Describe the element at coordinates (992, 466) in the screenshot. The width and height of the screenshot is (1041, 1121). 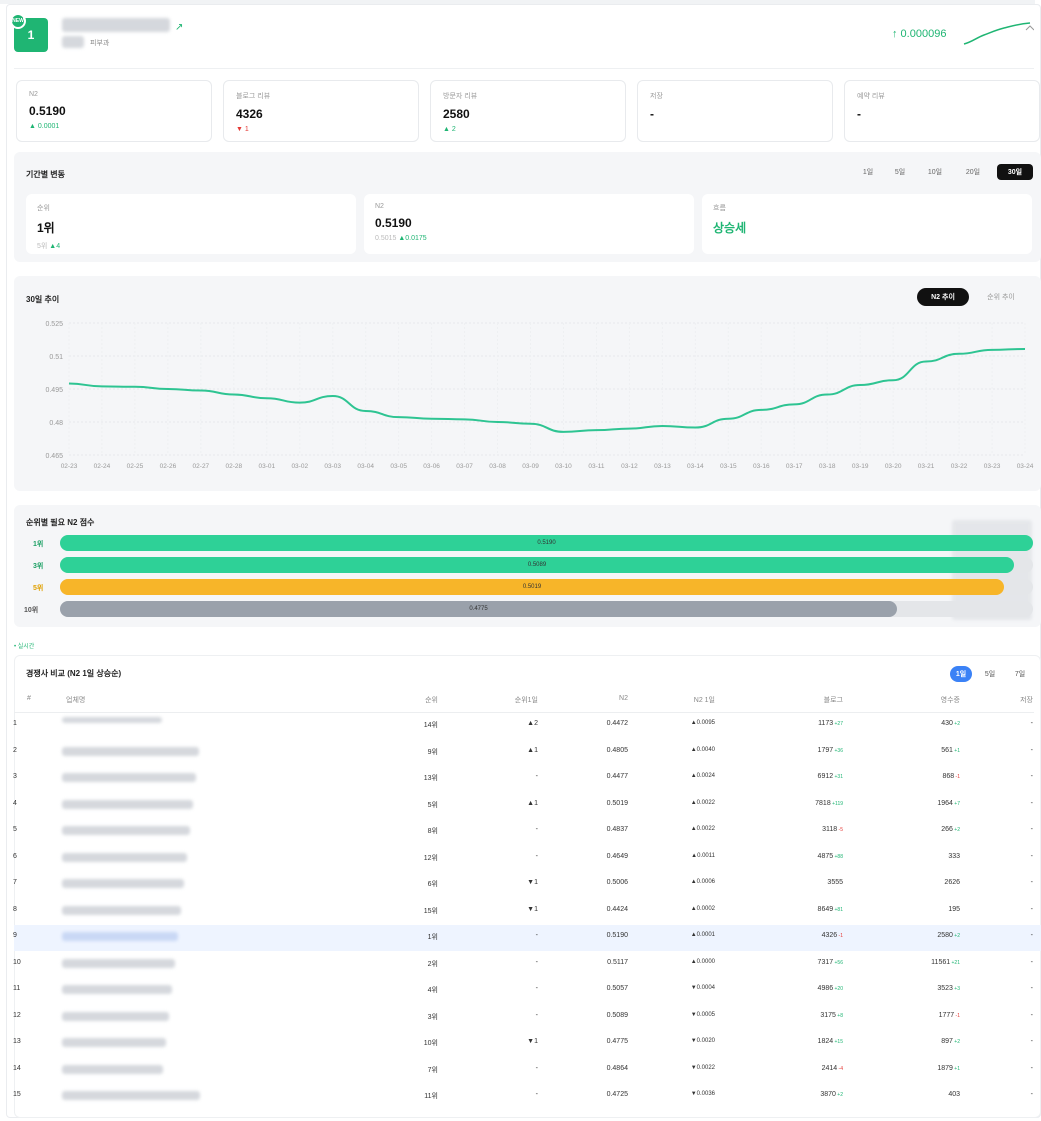
I see `x-tick-label: 03-23` at that location.